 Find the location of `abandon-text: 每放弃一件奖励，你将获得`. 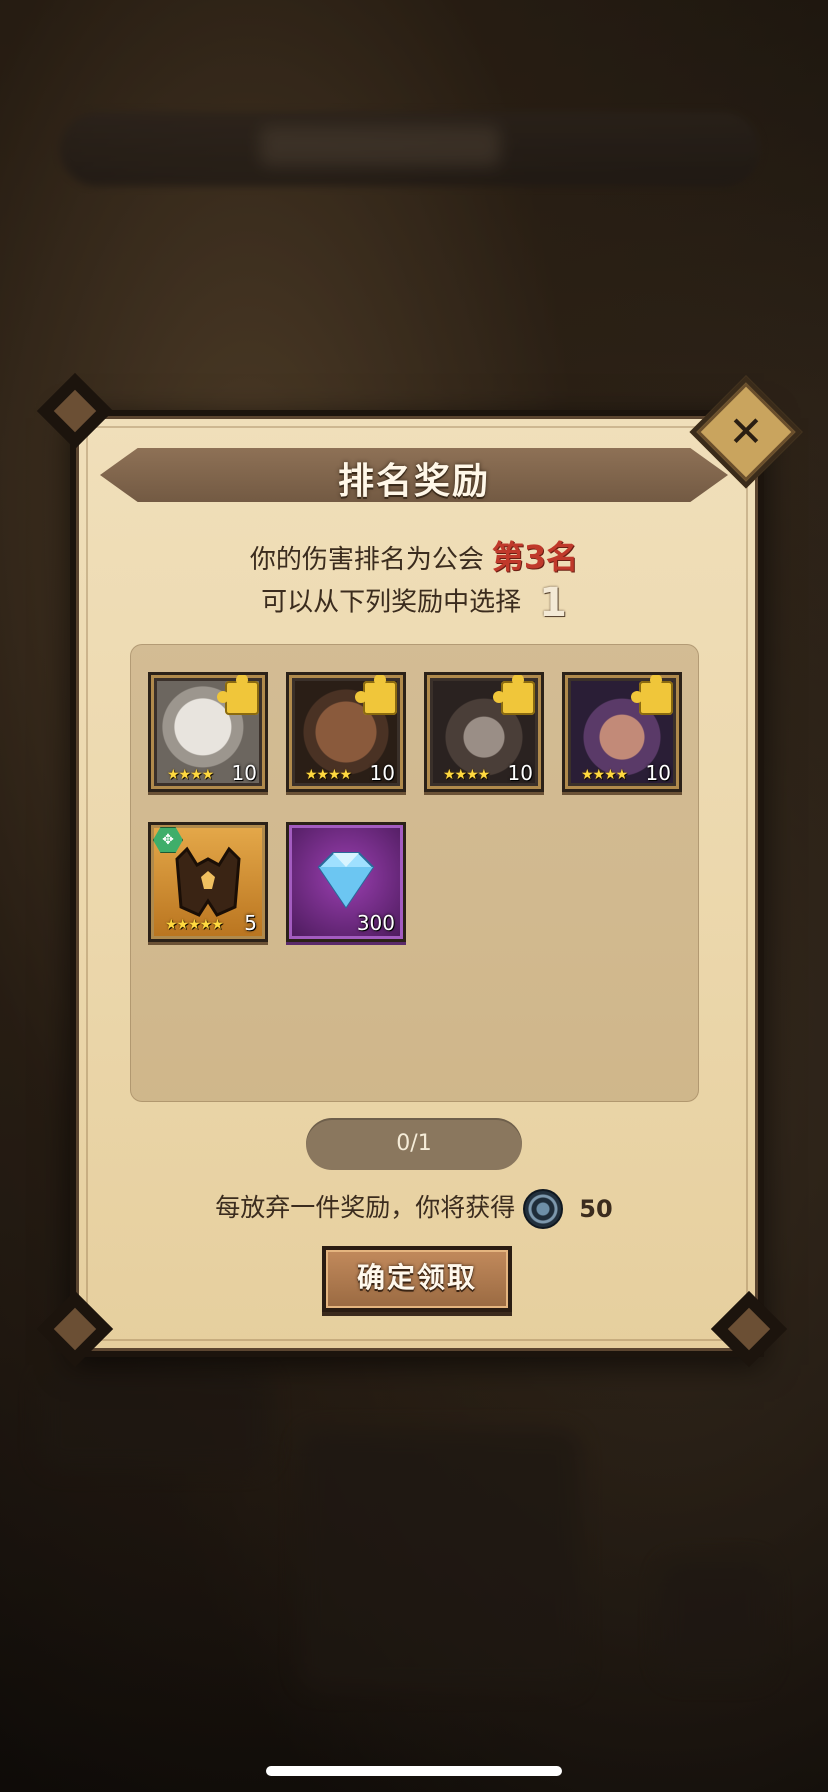

abandon-text: 每放弃一件奖励，你将获得 is located at coordinates (365, 1207).